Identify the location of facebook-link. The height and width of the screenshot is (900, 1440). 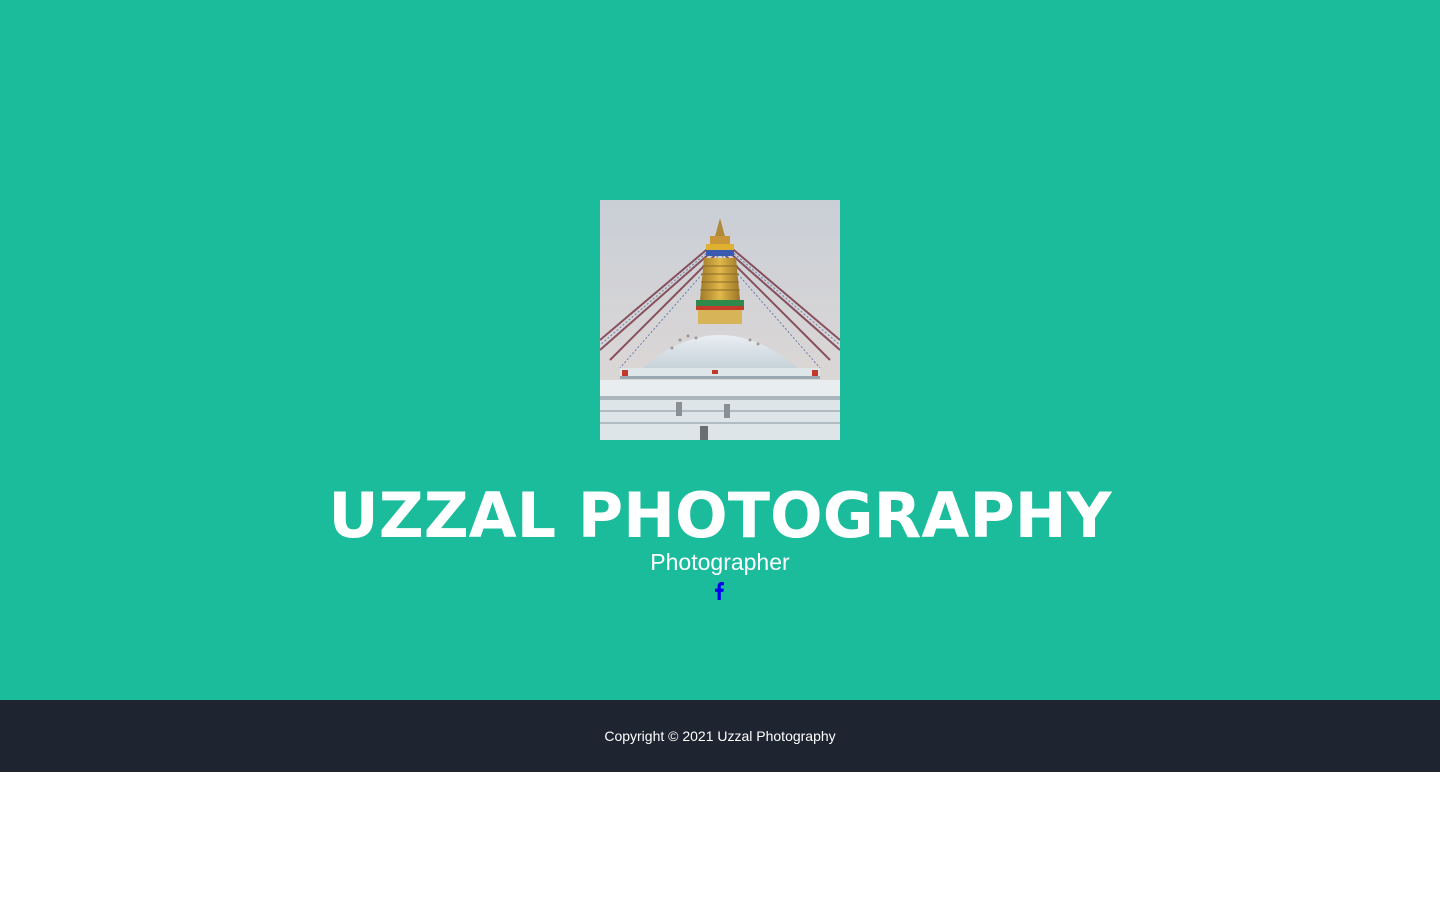
(720, 591).